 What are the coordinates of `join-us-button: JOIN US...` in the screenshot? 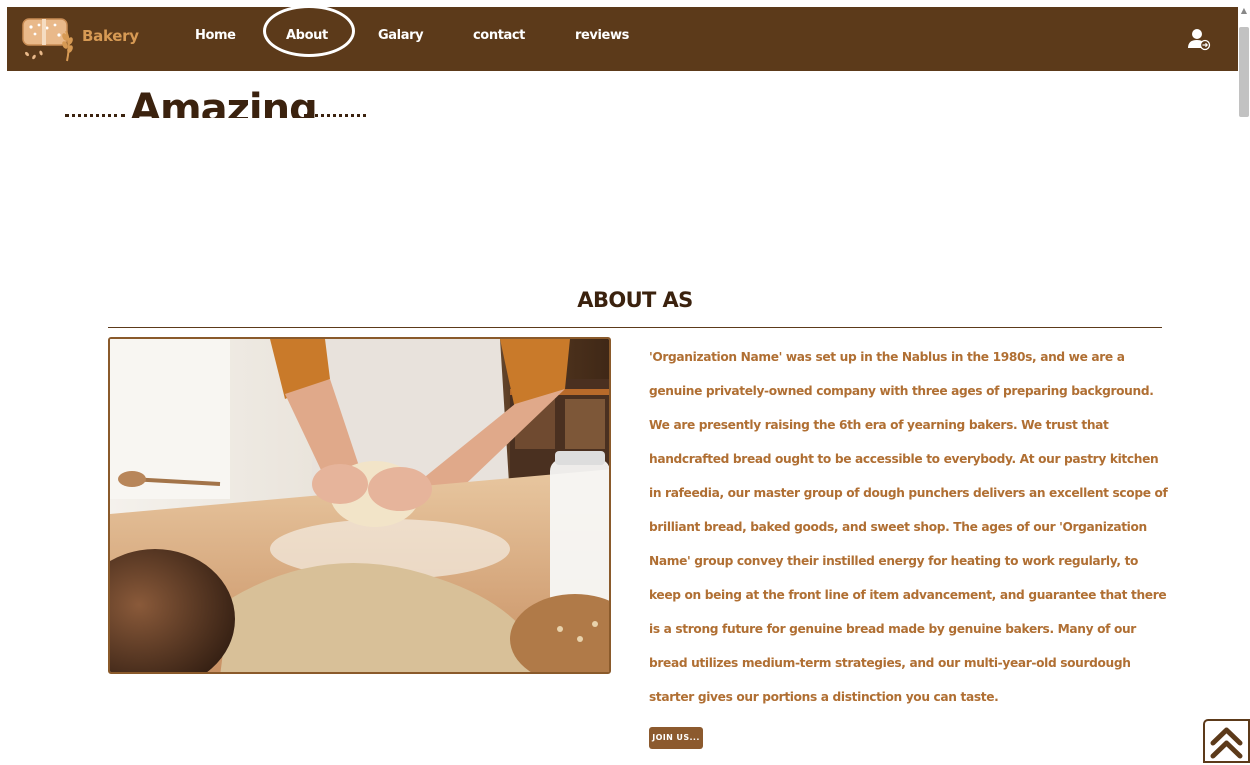 It's located at (676, 738).